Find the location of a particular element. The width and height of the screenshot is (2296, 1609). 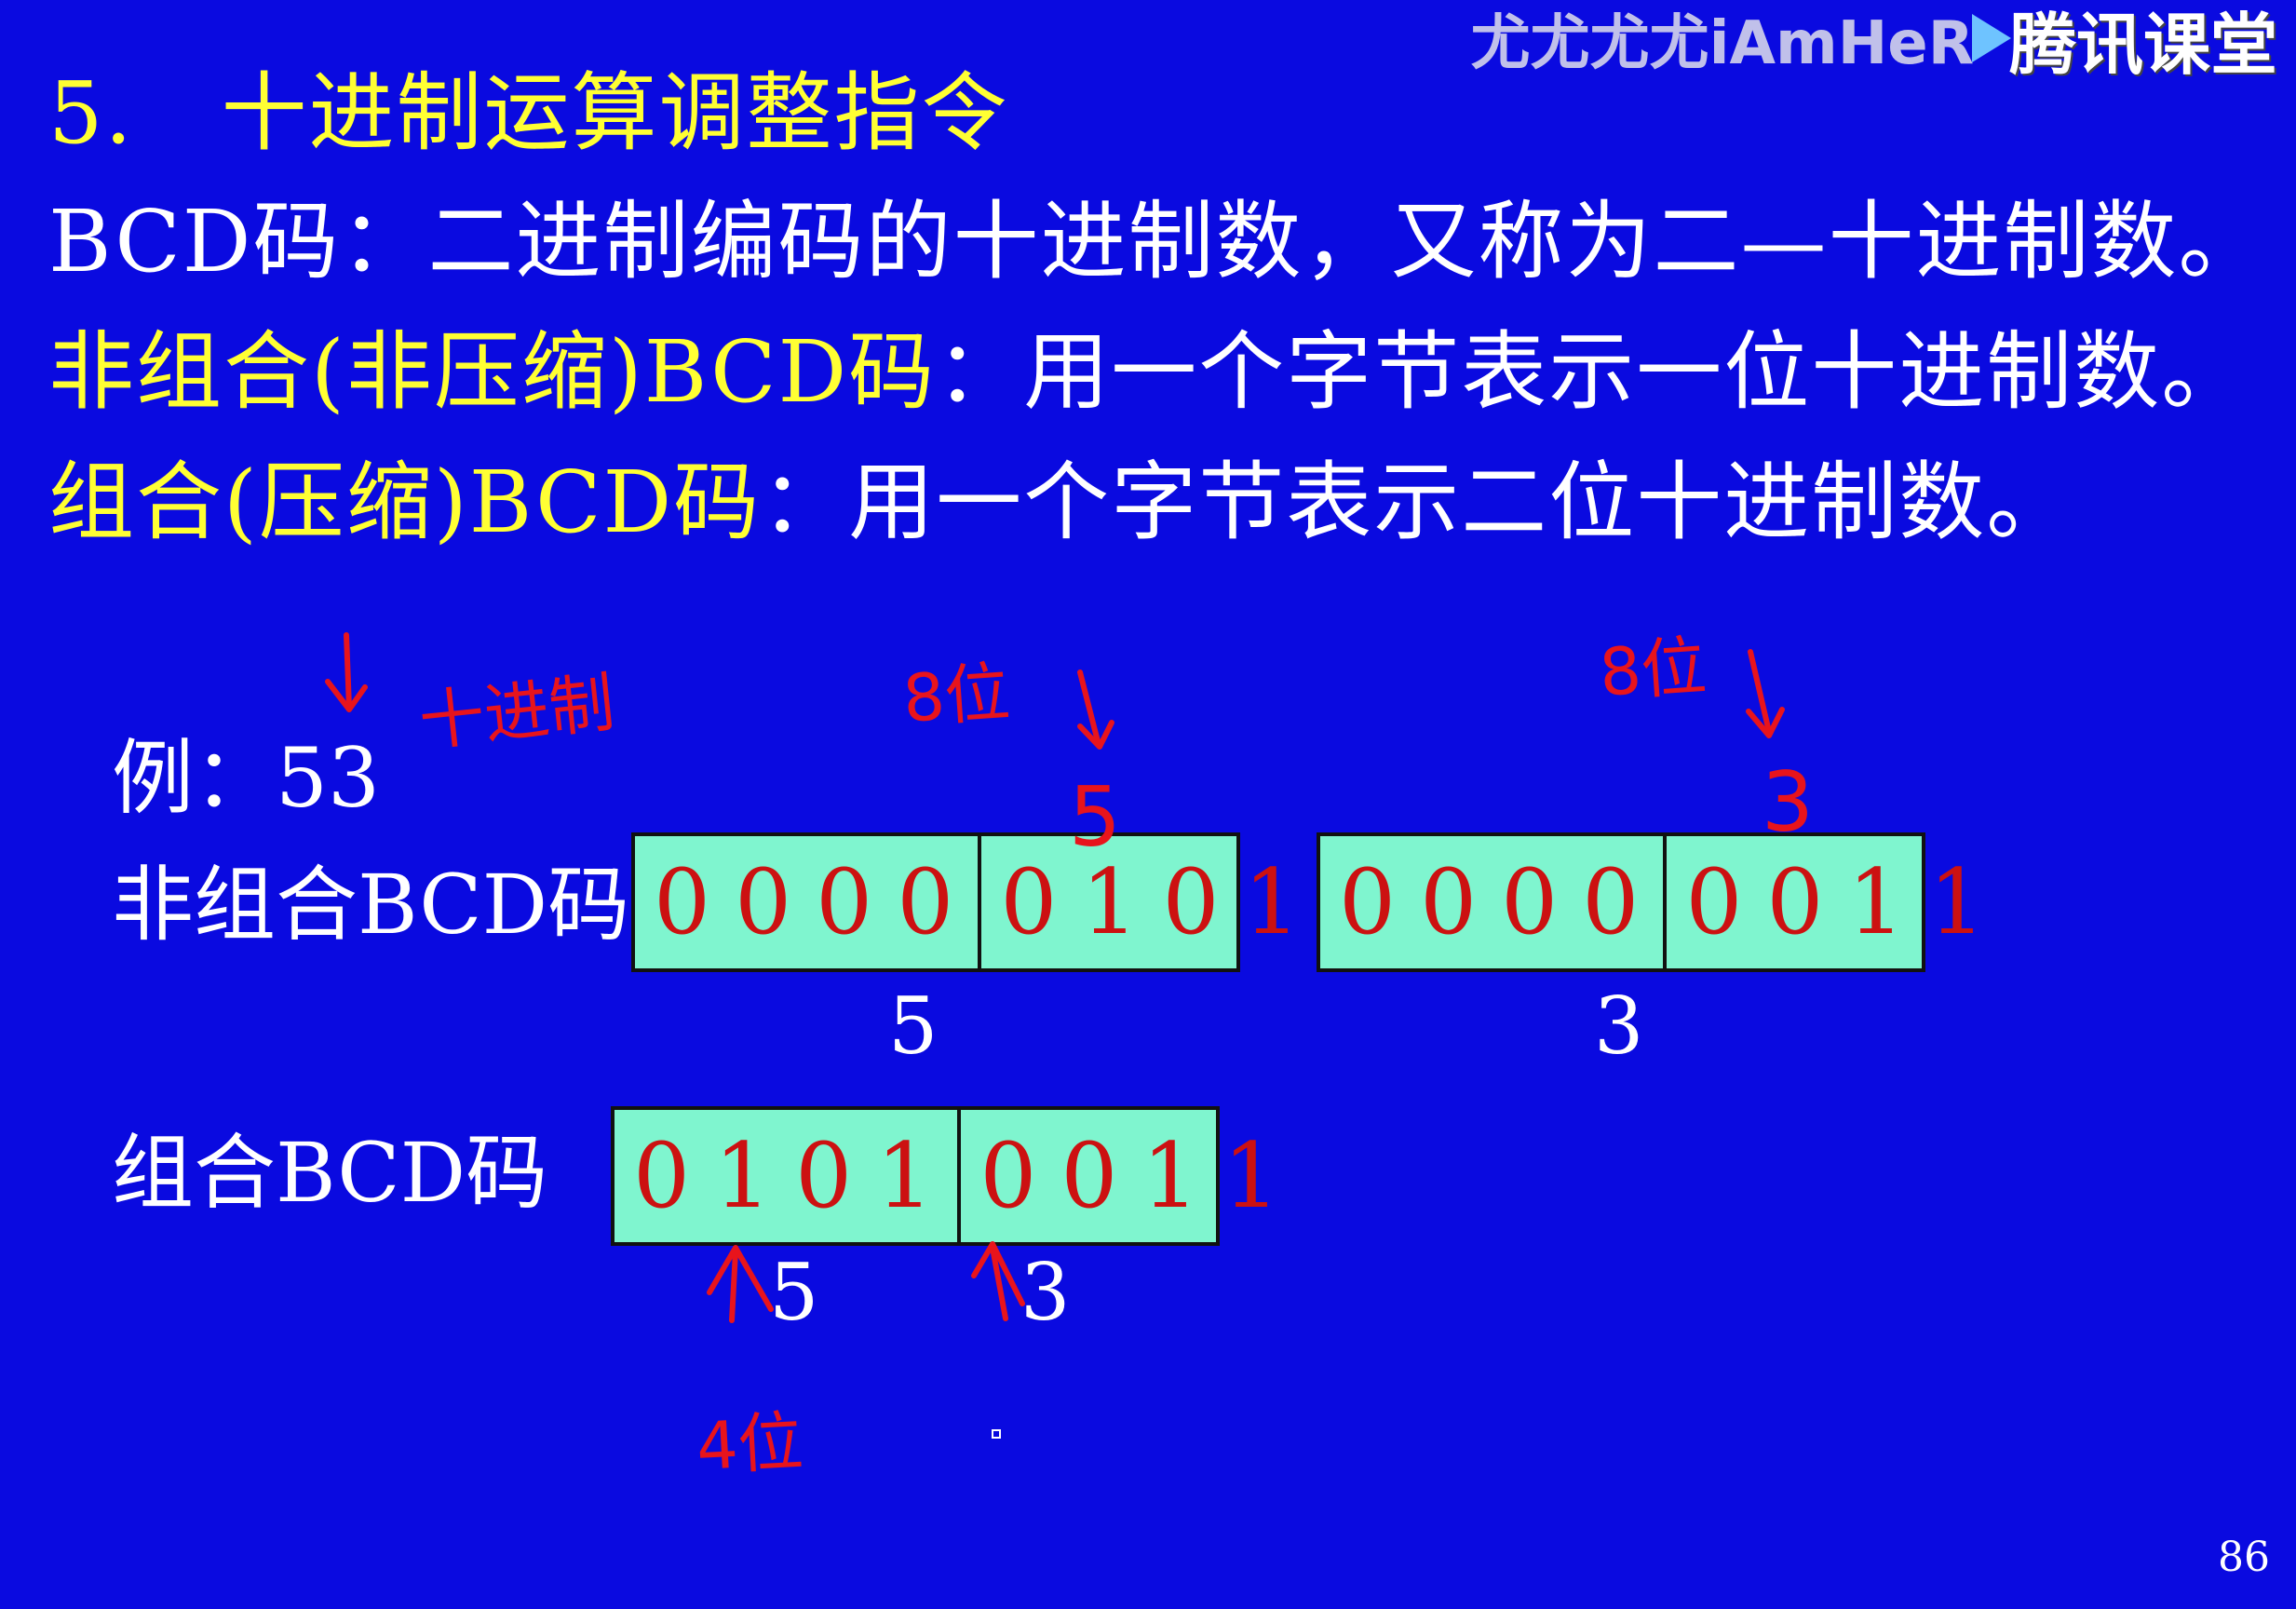

packed-digit-label: 3 is located at coordinates (1045, 1292).